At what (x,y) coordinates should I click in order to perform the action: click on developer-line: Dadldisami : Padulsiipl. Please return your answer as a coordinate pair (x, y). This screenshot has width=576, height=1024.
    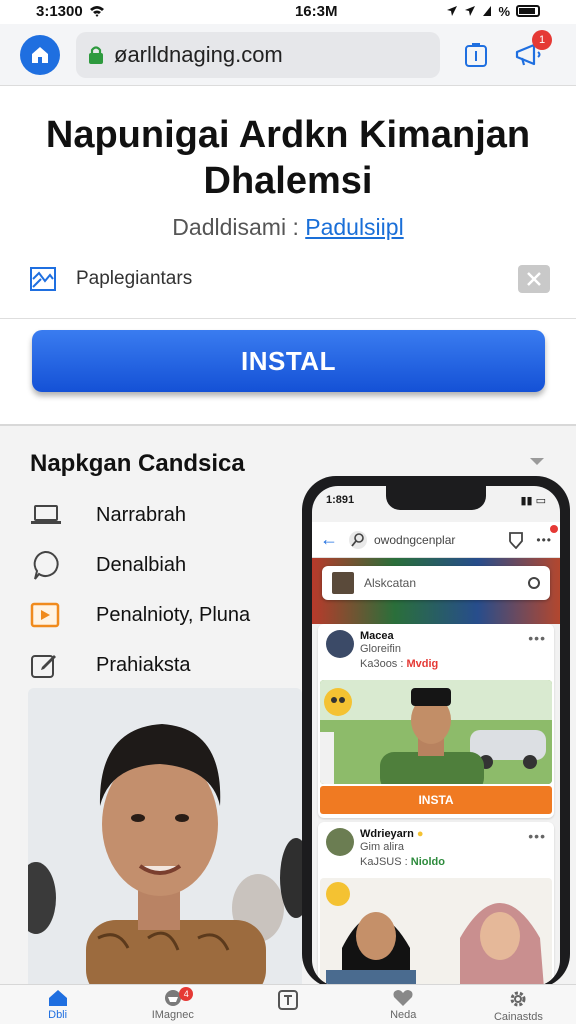
    Looking at the image, I should click on (288, 227).